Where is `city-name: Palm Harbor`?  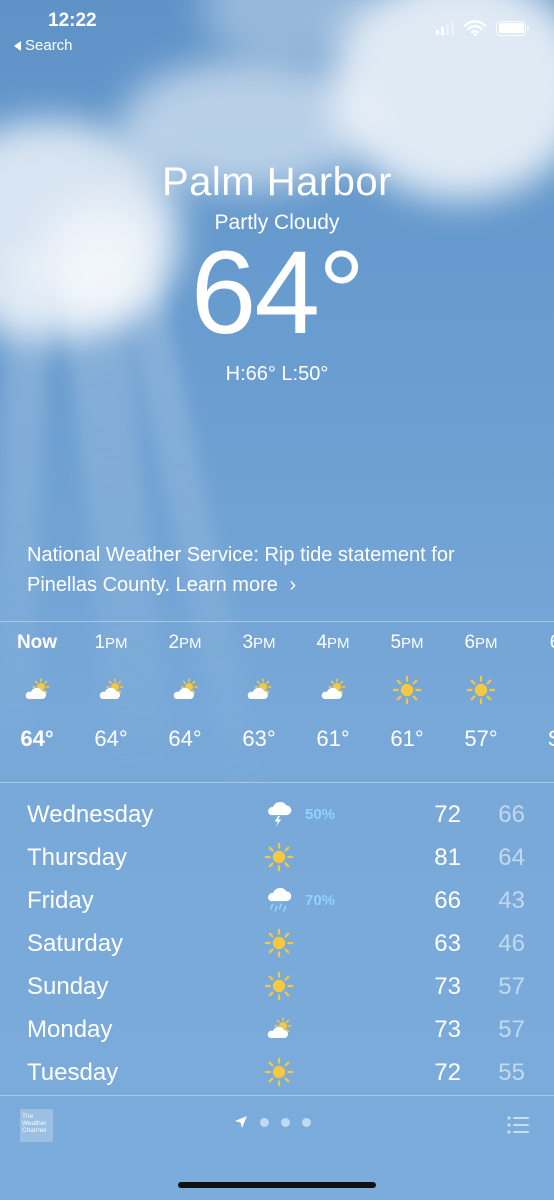
city-name: Palm Harbor is located at coordinates (276, 182).